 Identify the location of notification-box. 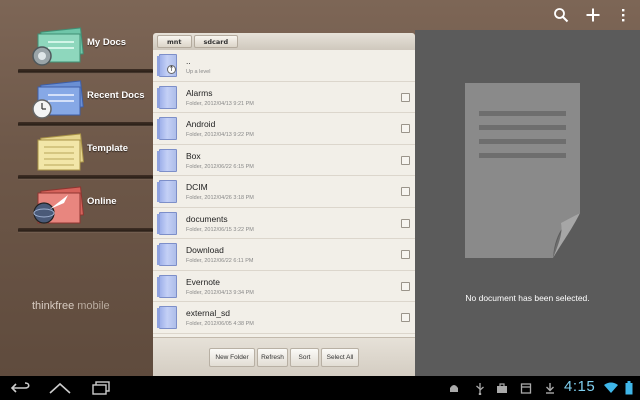
(526, 388).